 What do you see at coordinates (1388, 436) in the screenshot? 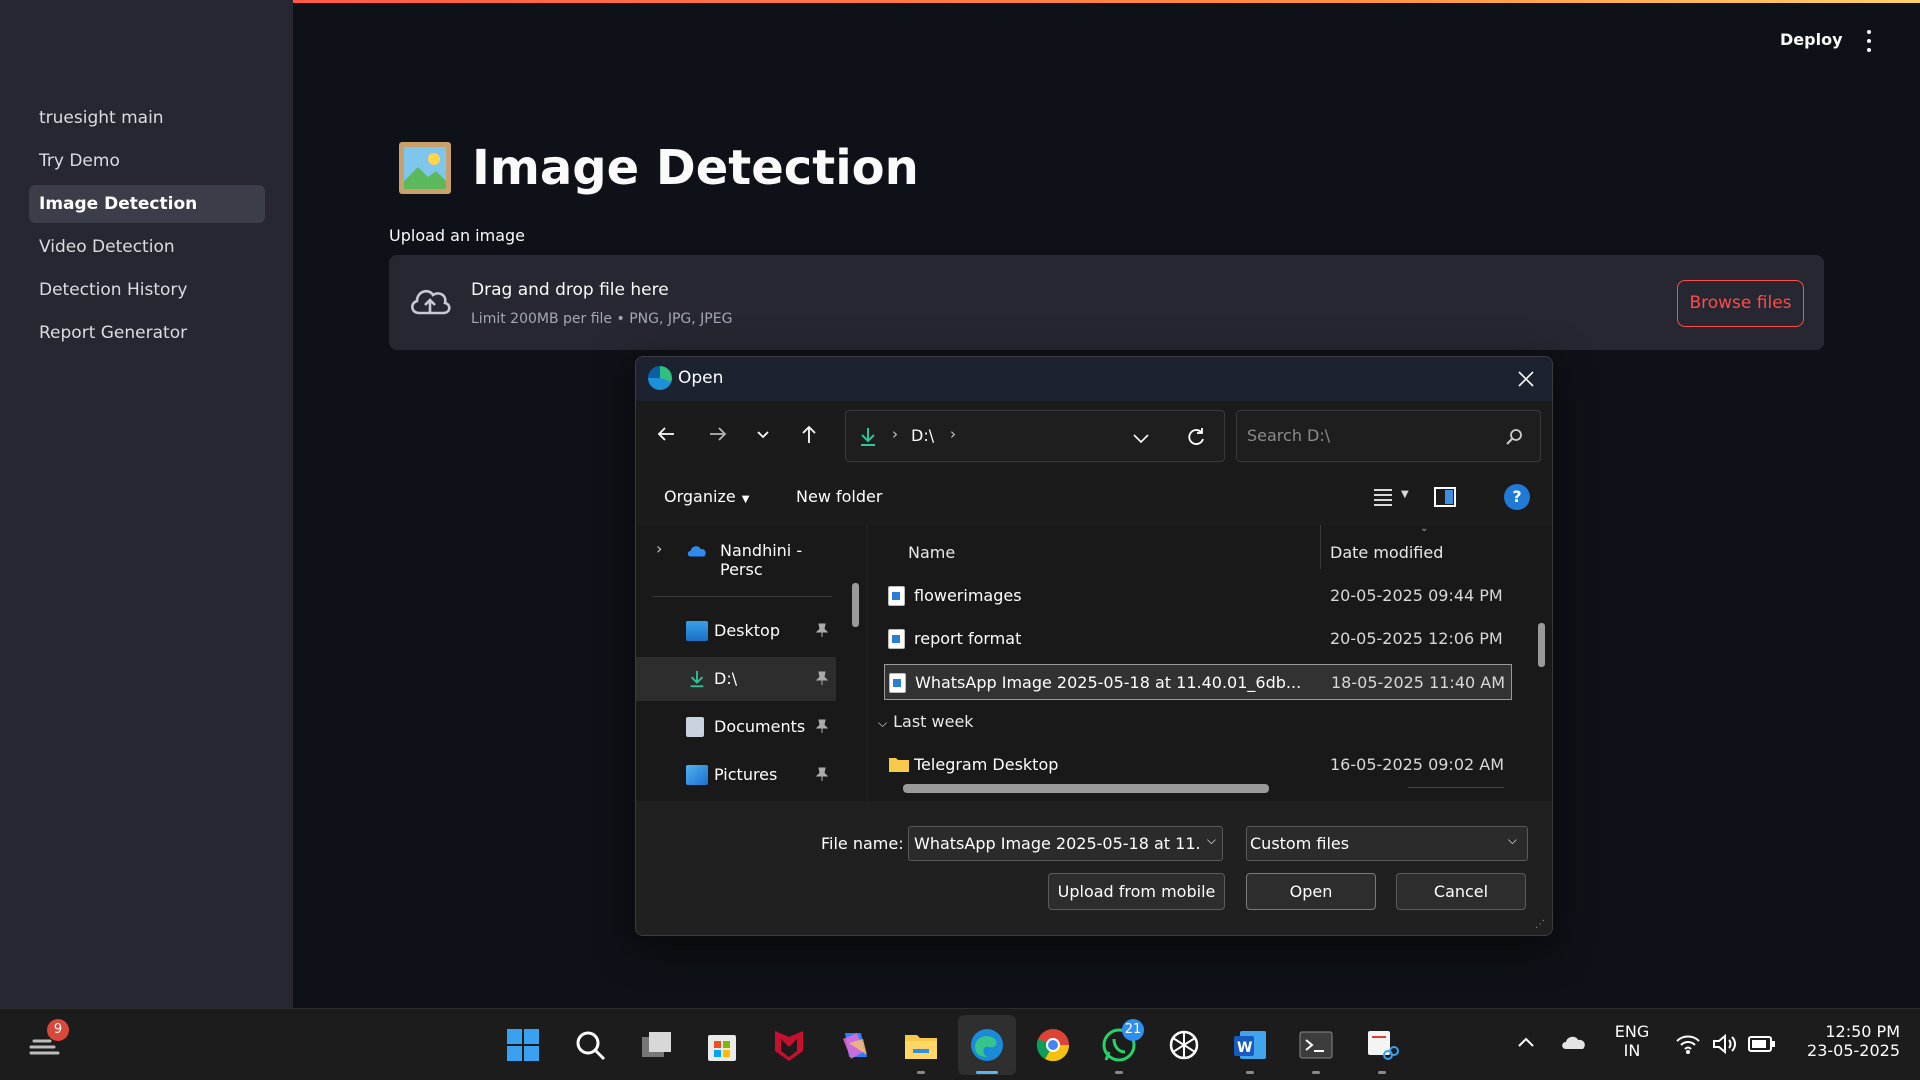
I see `search-box: Search D:\` at bounding box center [1388, 436].